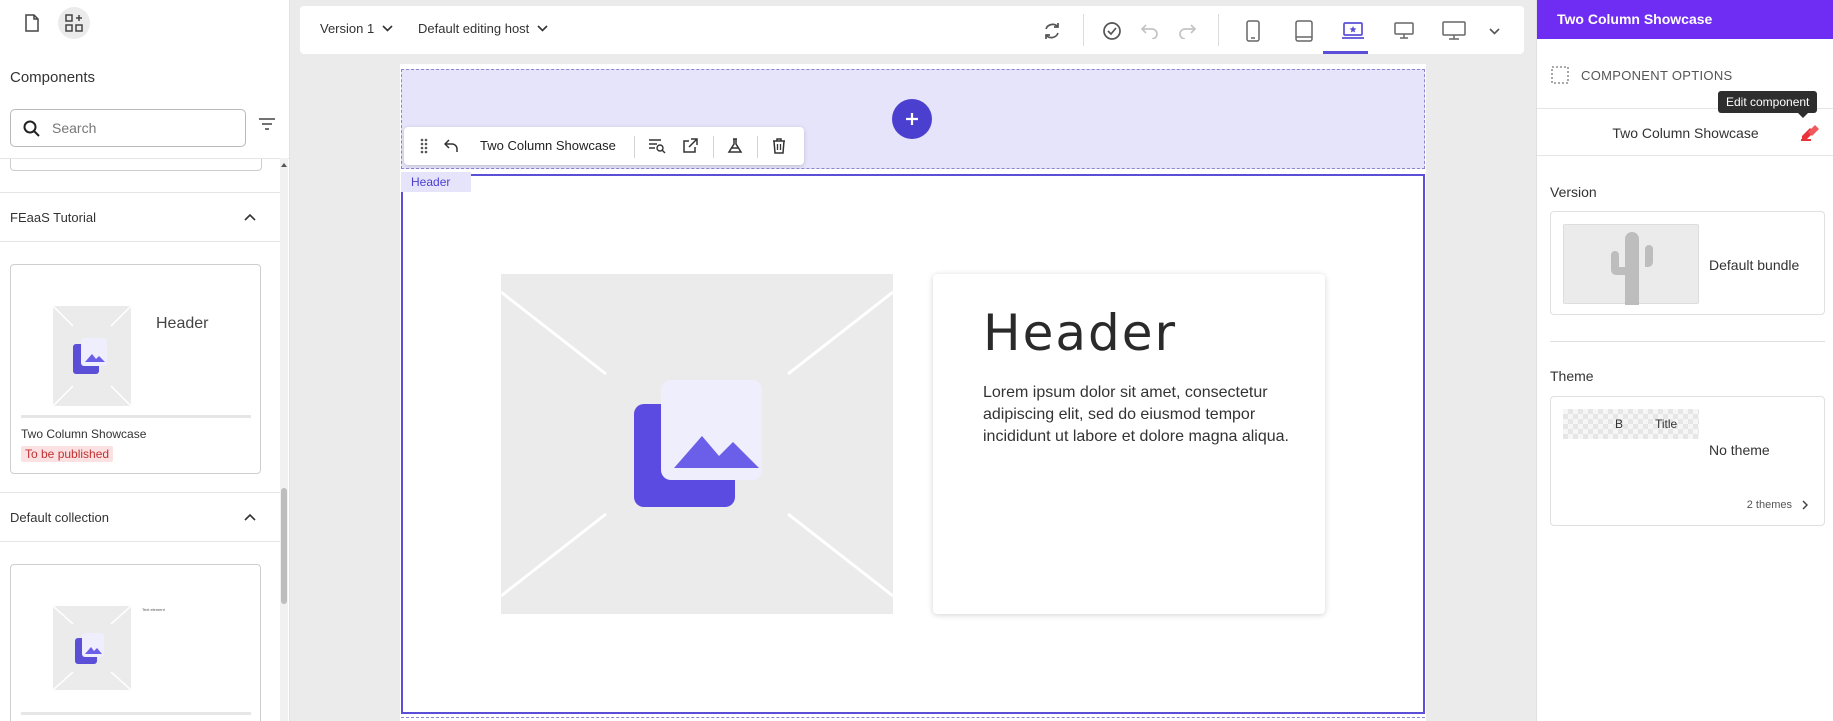  What do you see at coordinates (67, 454) in the screenshot?
I see `status-badge: To be published` at bounding box center [67, 454].